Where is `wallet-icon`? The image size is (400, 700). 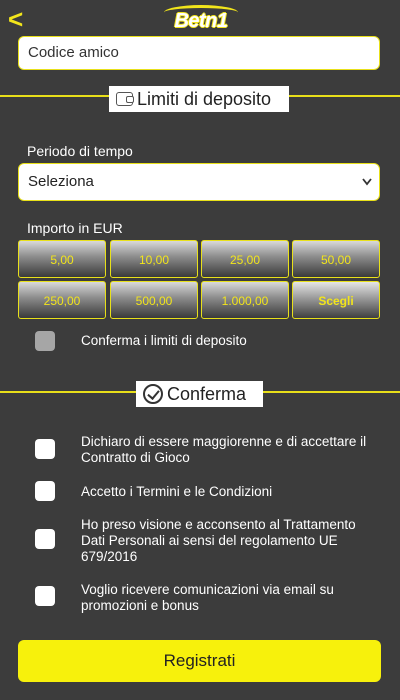 wallet-icon is located at coordinates (125, 99).